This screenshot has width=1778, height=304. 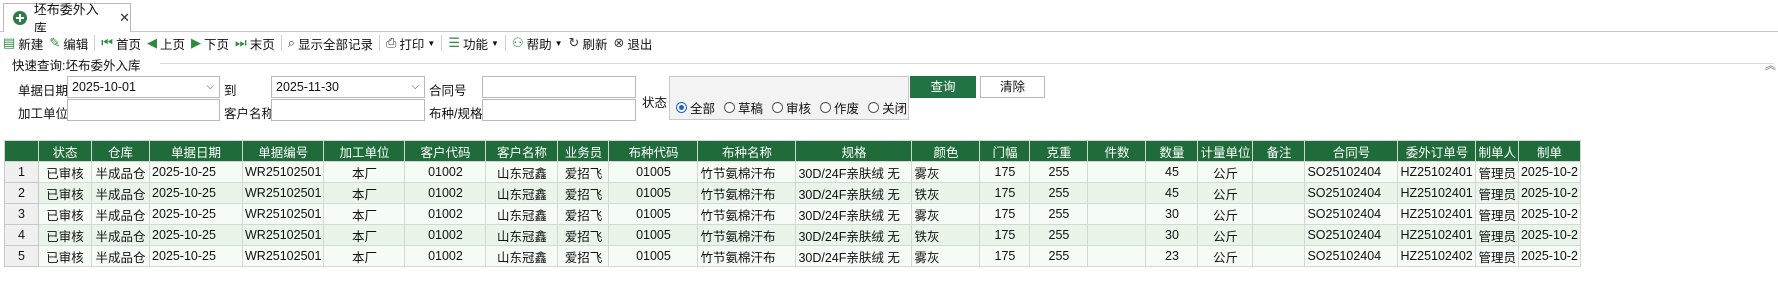 I want to click on status-radio-option: 关闭, so click(x=887, y=107).